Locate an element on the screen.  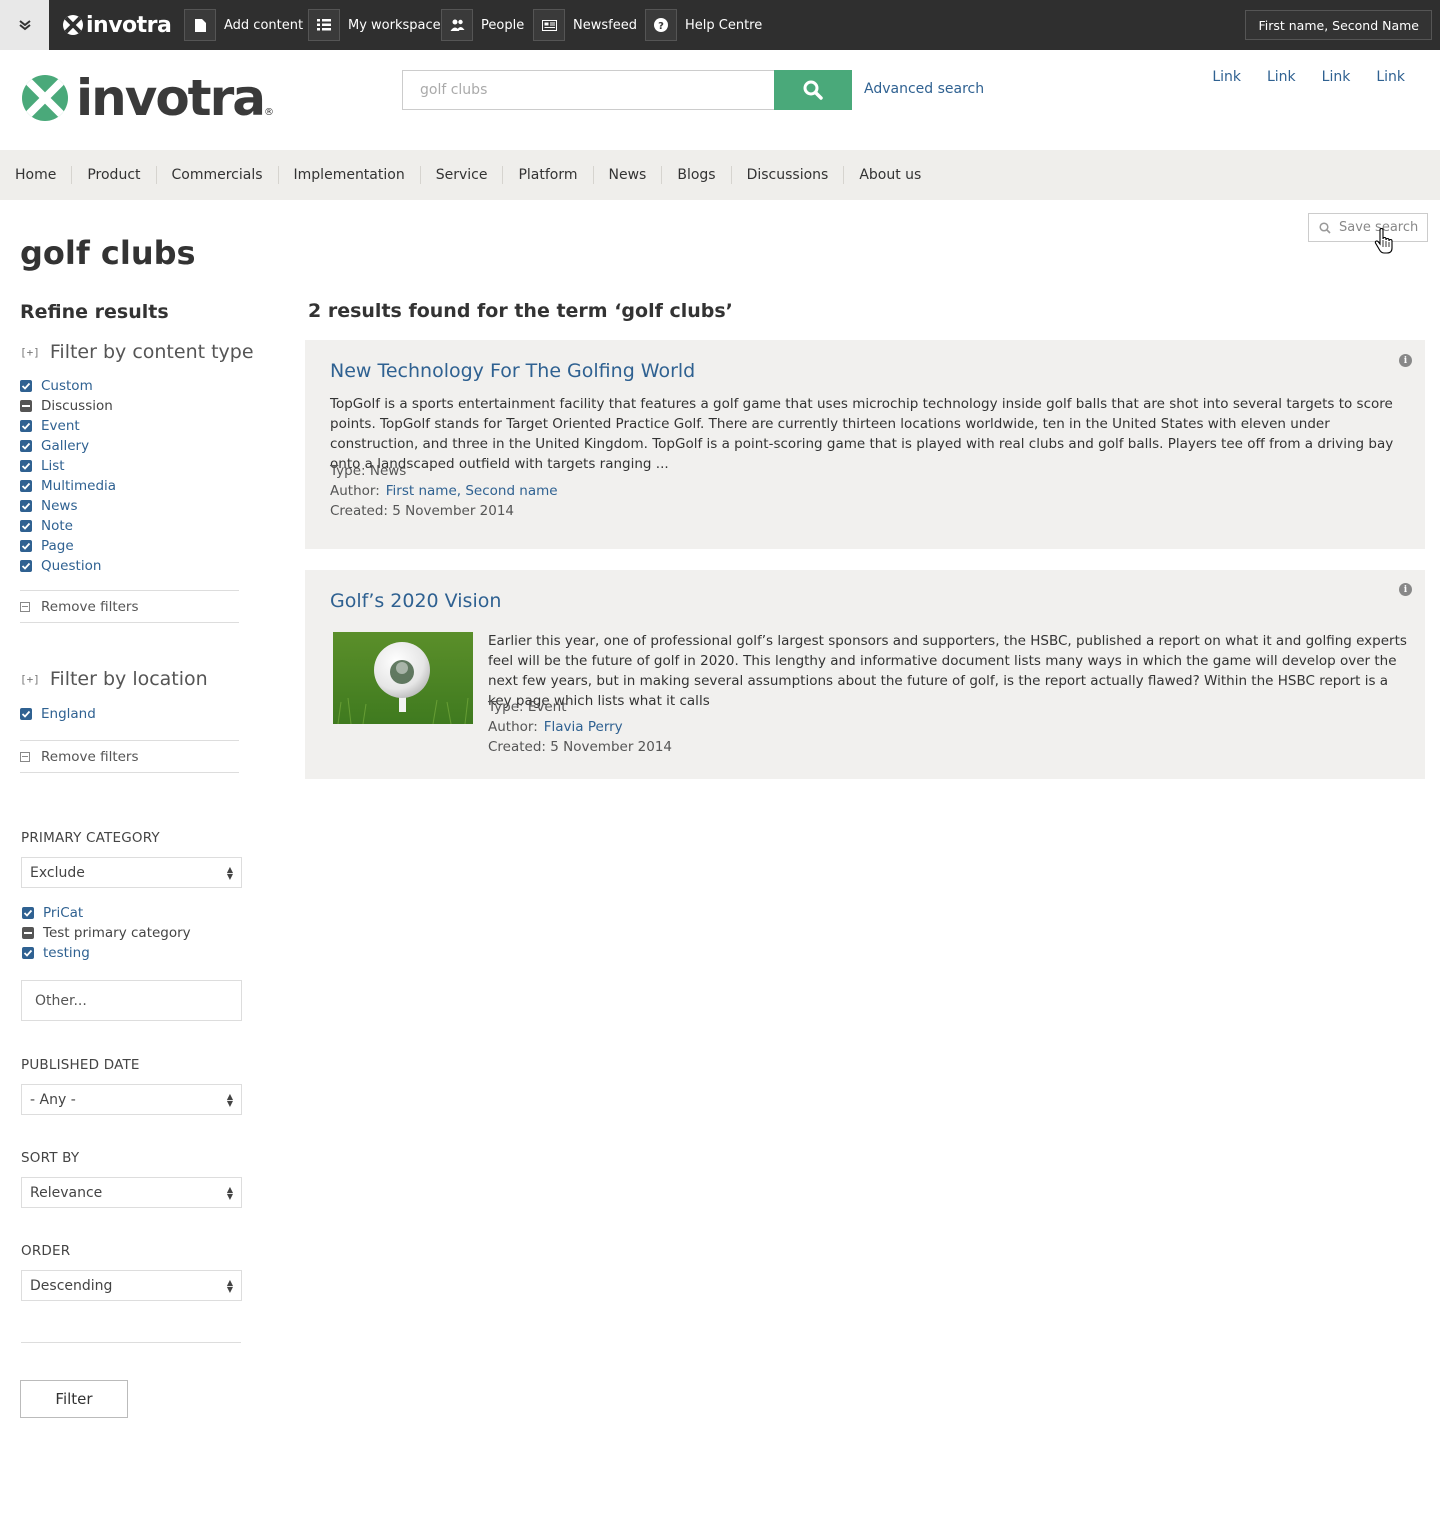
people-button: People is located at coordinates (483, 25).